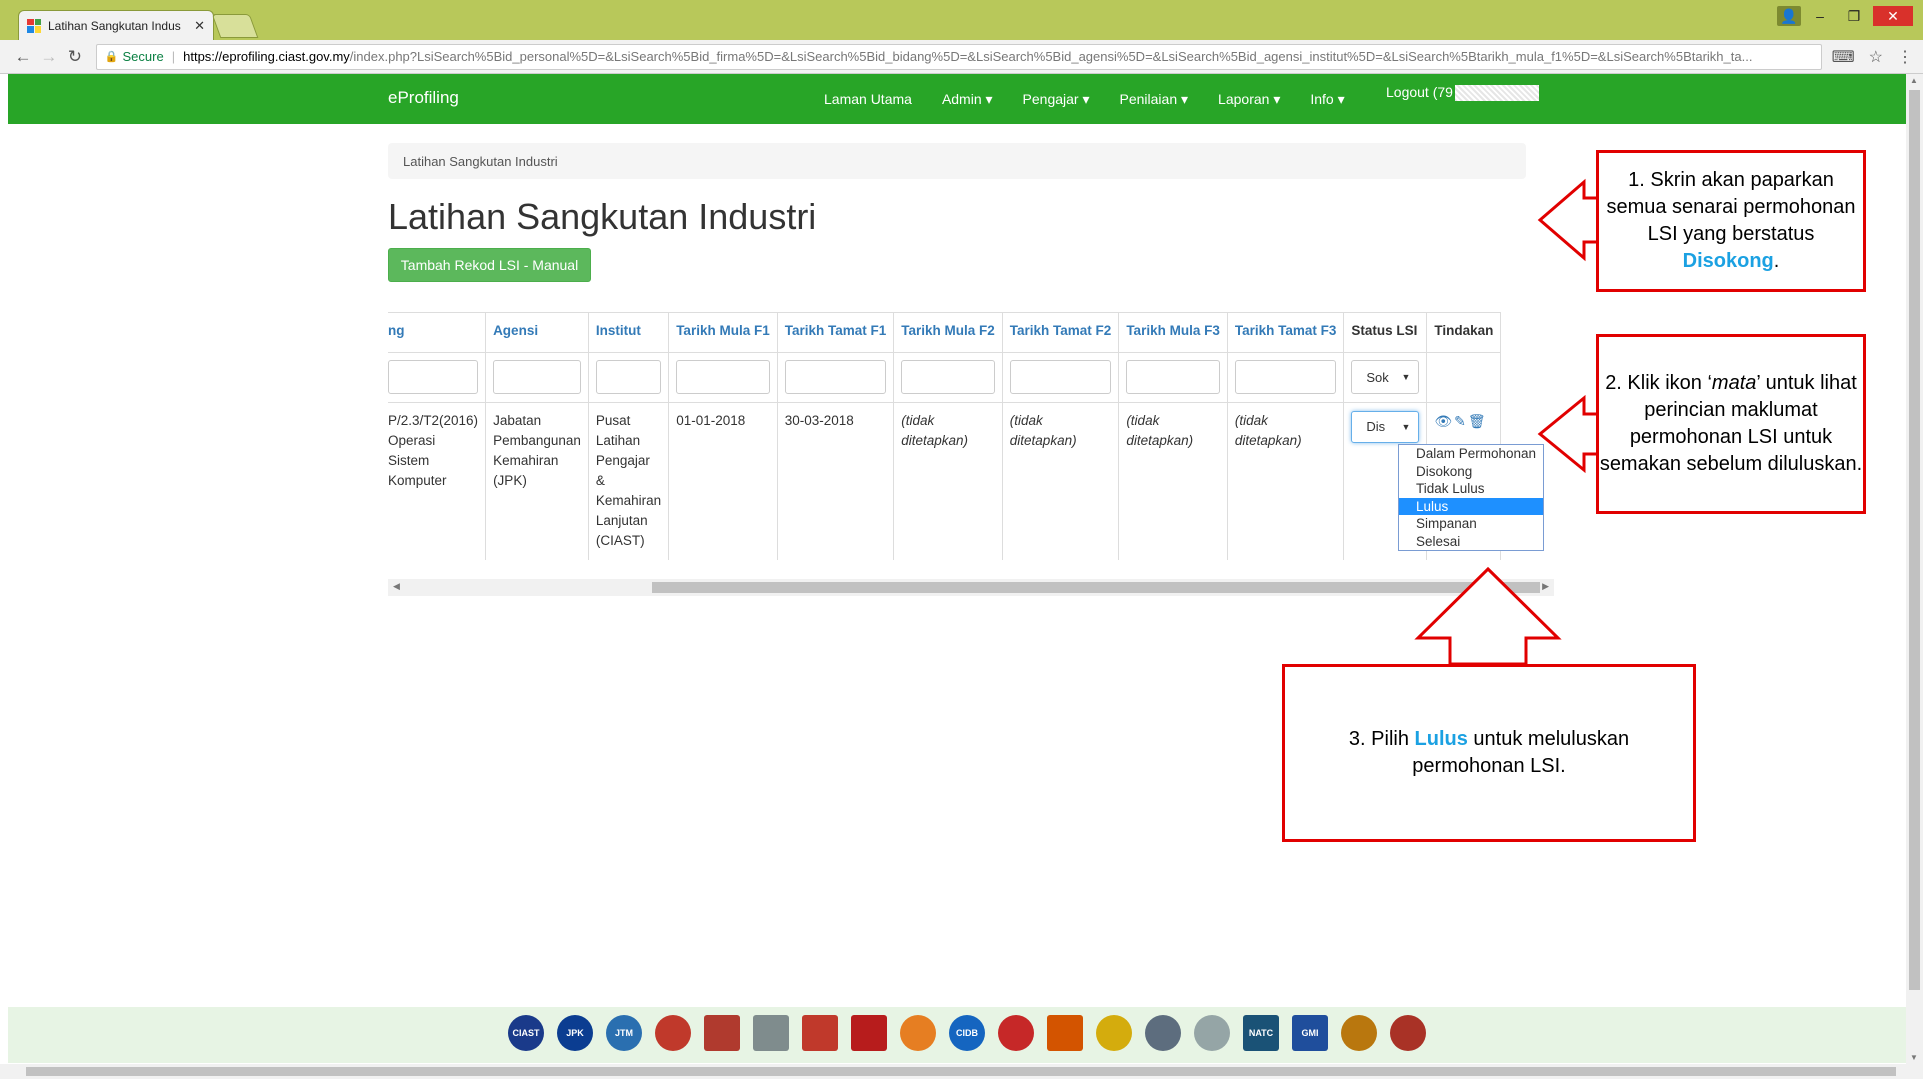 The width and height of the screenshot is (1923, 1079). Describe the element at coordinates (1443, 421) in the screenshot. I see `eye-icon: 👁` at that location.